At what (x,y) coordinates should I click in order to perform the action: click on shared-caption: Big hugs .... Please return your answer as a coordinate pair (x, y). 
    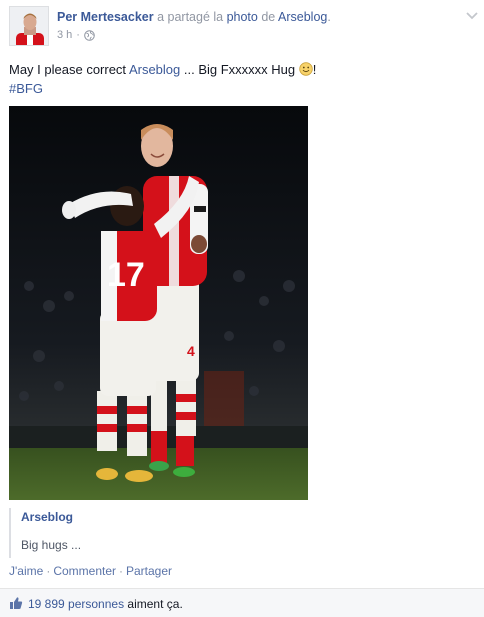
    Looking at the image, I should click on (51, 545).